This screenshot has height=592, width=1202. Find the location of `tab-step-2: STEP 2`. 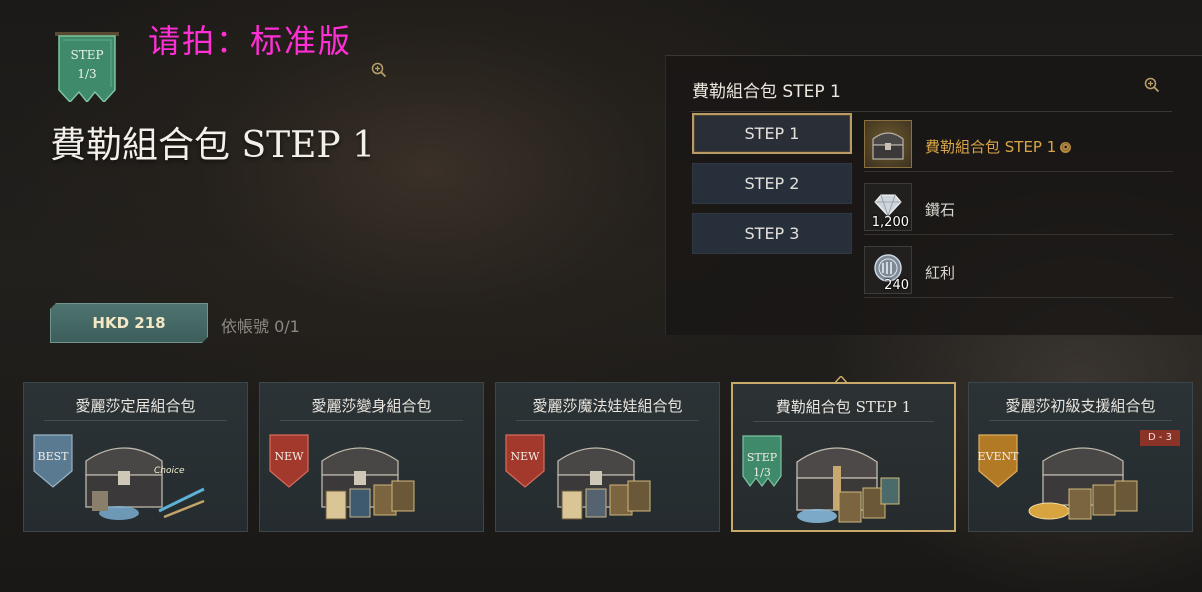

tab-step-2: STEP 2 is located at coordinates (772, 183).